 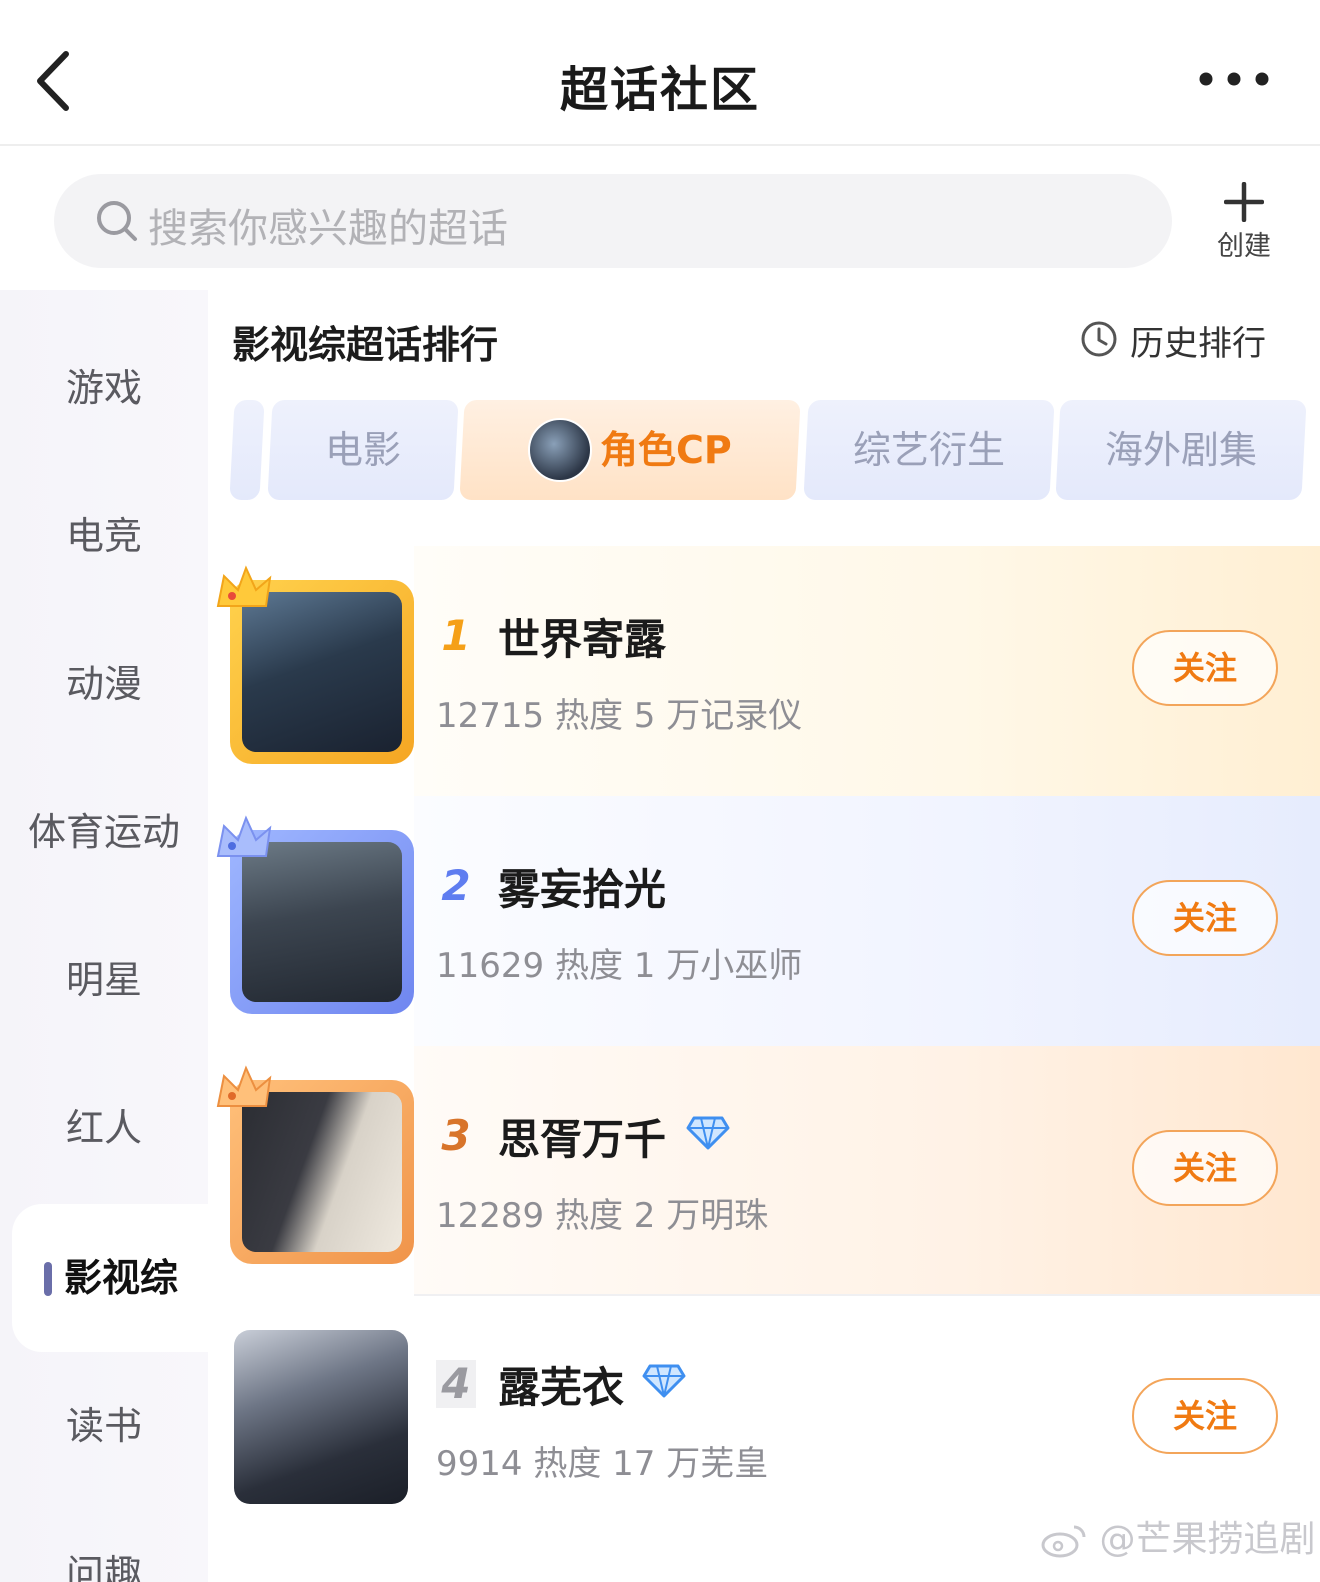 I want to click on tab-overseas-series: 海外剧集, so click(x=1181, y=450).